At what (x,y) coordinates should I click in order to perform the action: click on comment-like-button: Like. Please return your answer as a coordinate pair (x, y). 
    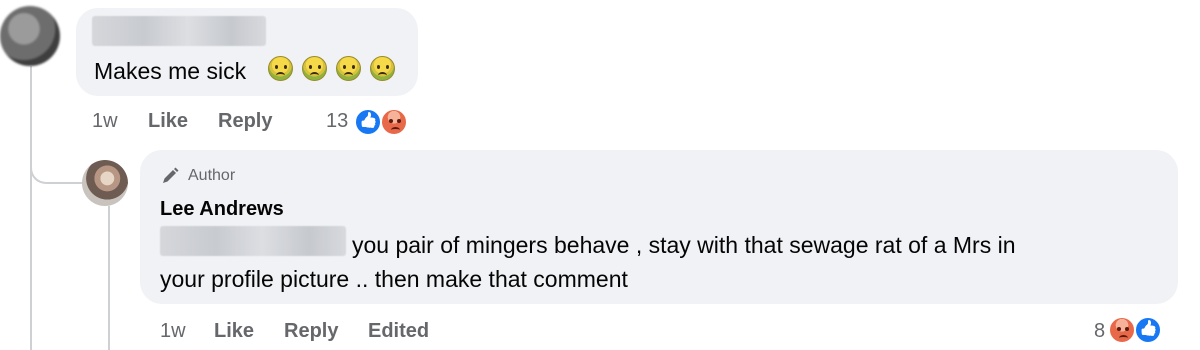
    Looking at the image, I should click on (168, 121).